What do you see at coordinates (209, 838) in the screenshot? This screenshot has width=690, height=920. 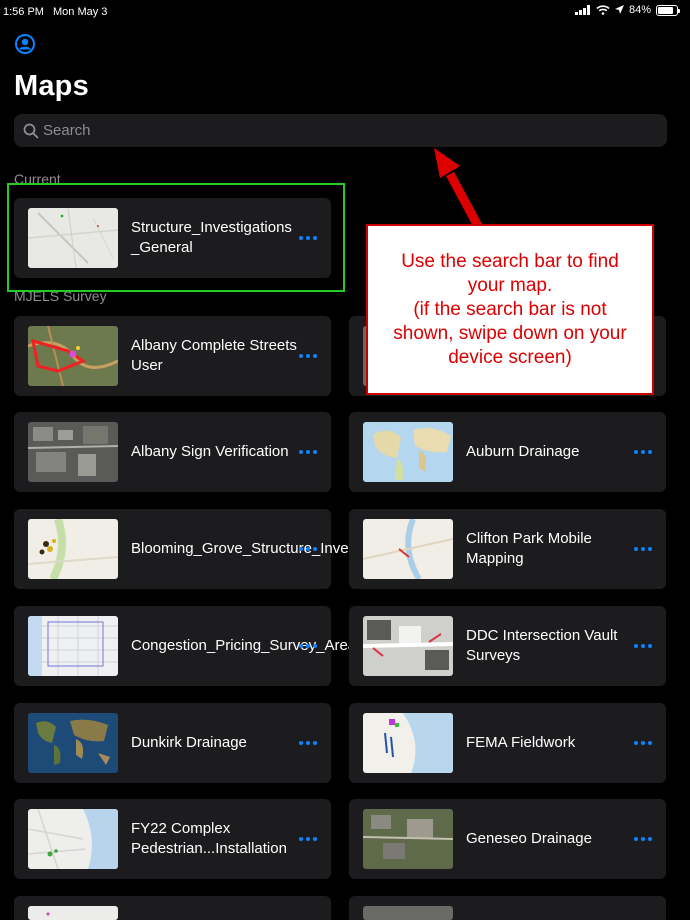 I see `map-title: FY22 Complex Pedestrian...Installation` at bounding box center [209, 838].